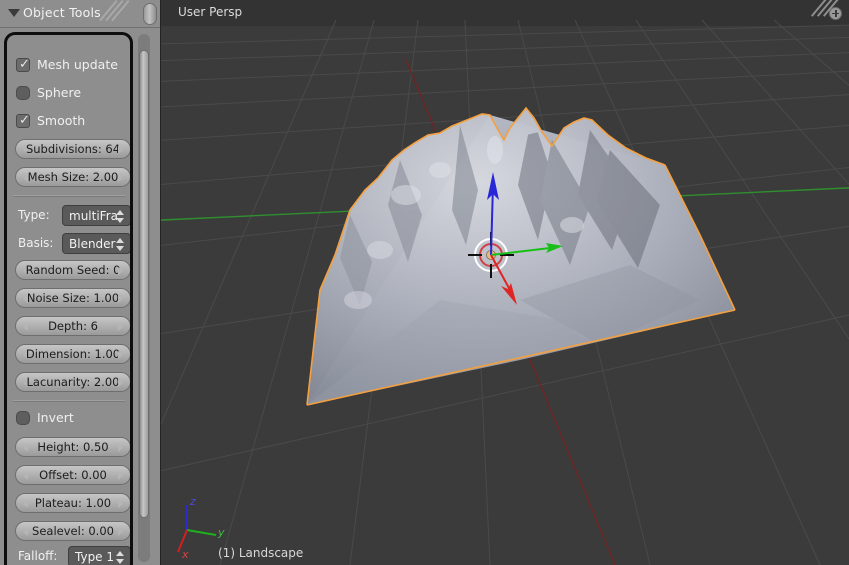 This screenshot has height=565, width=849. What do you see at coordinates (830, 10) in the screenshot?
I see `viewport-corner-grip-icon` at bounding box center [830, 10].